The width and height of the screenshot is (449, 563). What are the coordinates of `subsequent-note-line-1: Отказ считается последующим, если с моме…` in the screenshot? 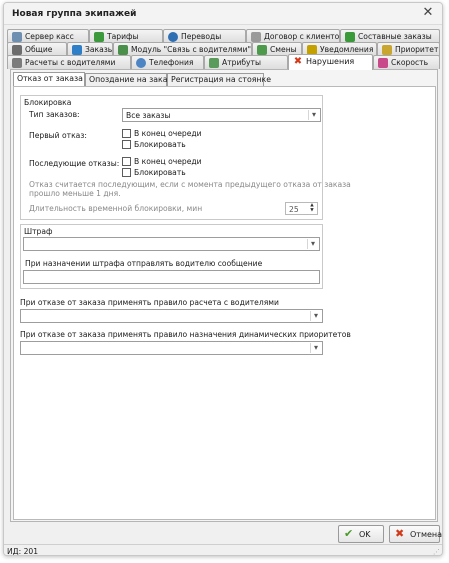 It's located at (190, 184).